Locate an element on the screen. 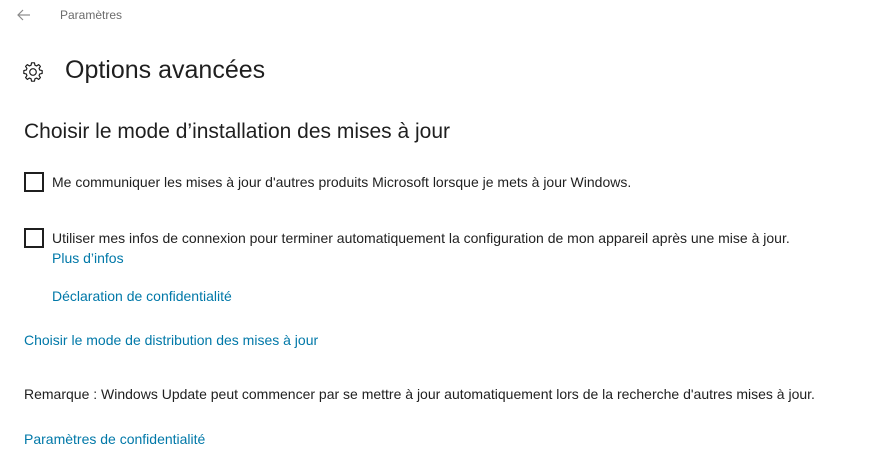  privacy-statement-link: Déclaration de confidentialité is located at coordinates (142, 296).